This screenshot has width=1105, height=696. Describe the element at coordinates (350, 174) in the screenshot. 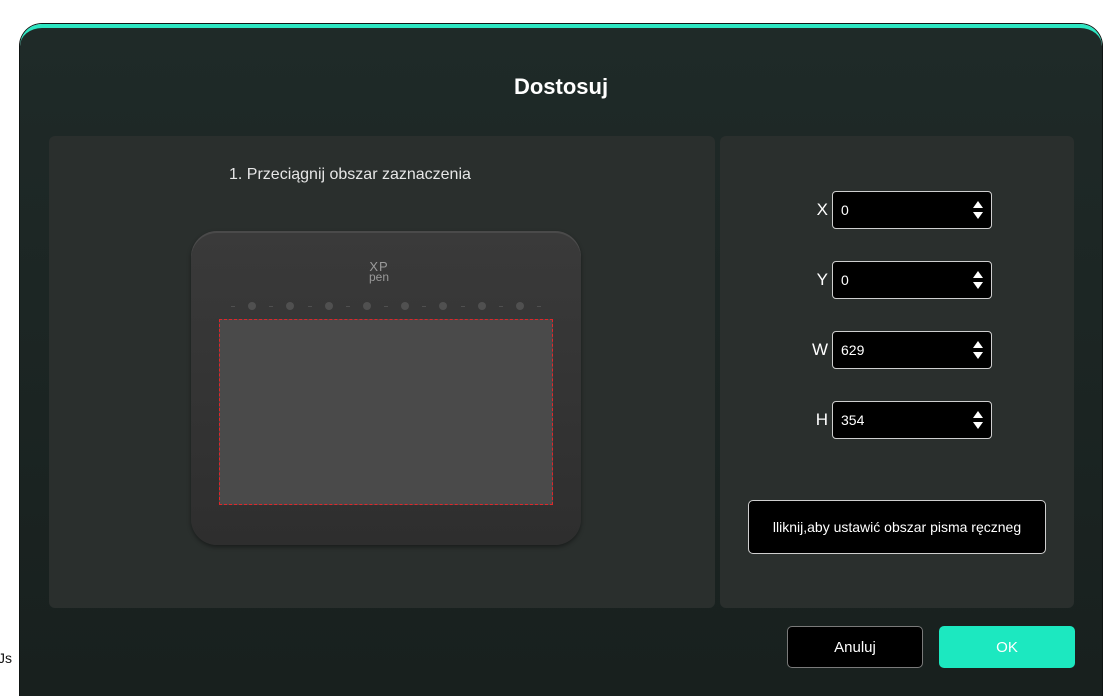

I see `instruction-label: 1. Przeciągnij obszar zaznaczenia` at that location.